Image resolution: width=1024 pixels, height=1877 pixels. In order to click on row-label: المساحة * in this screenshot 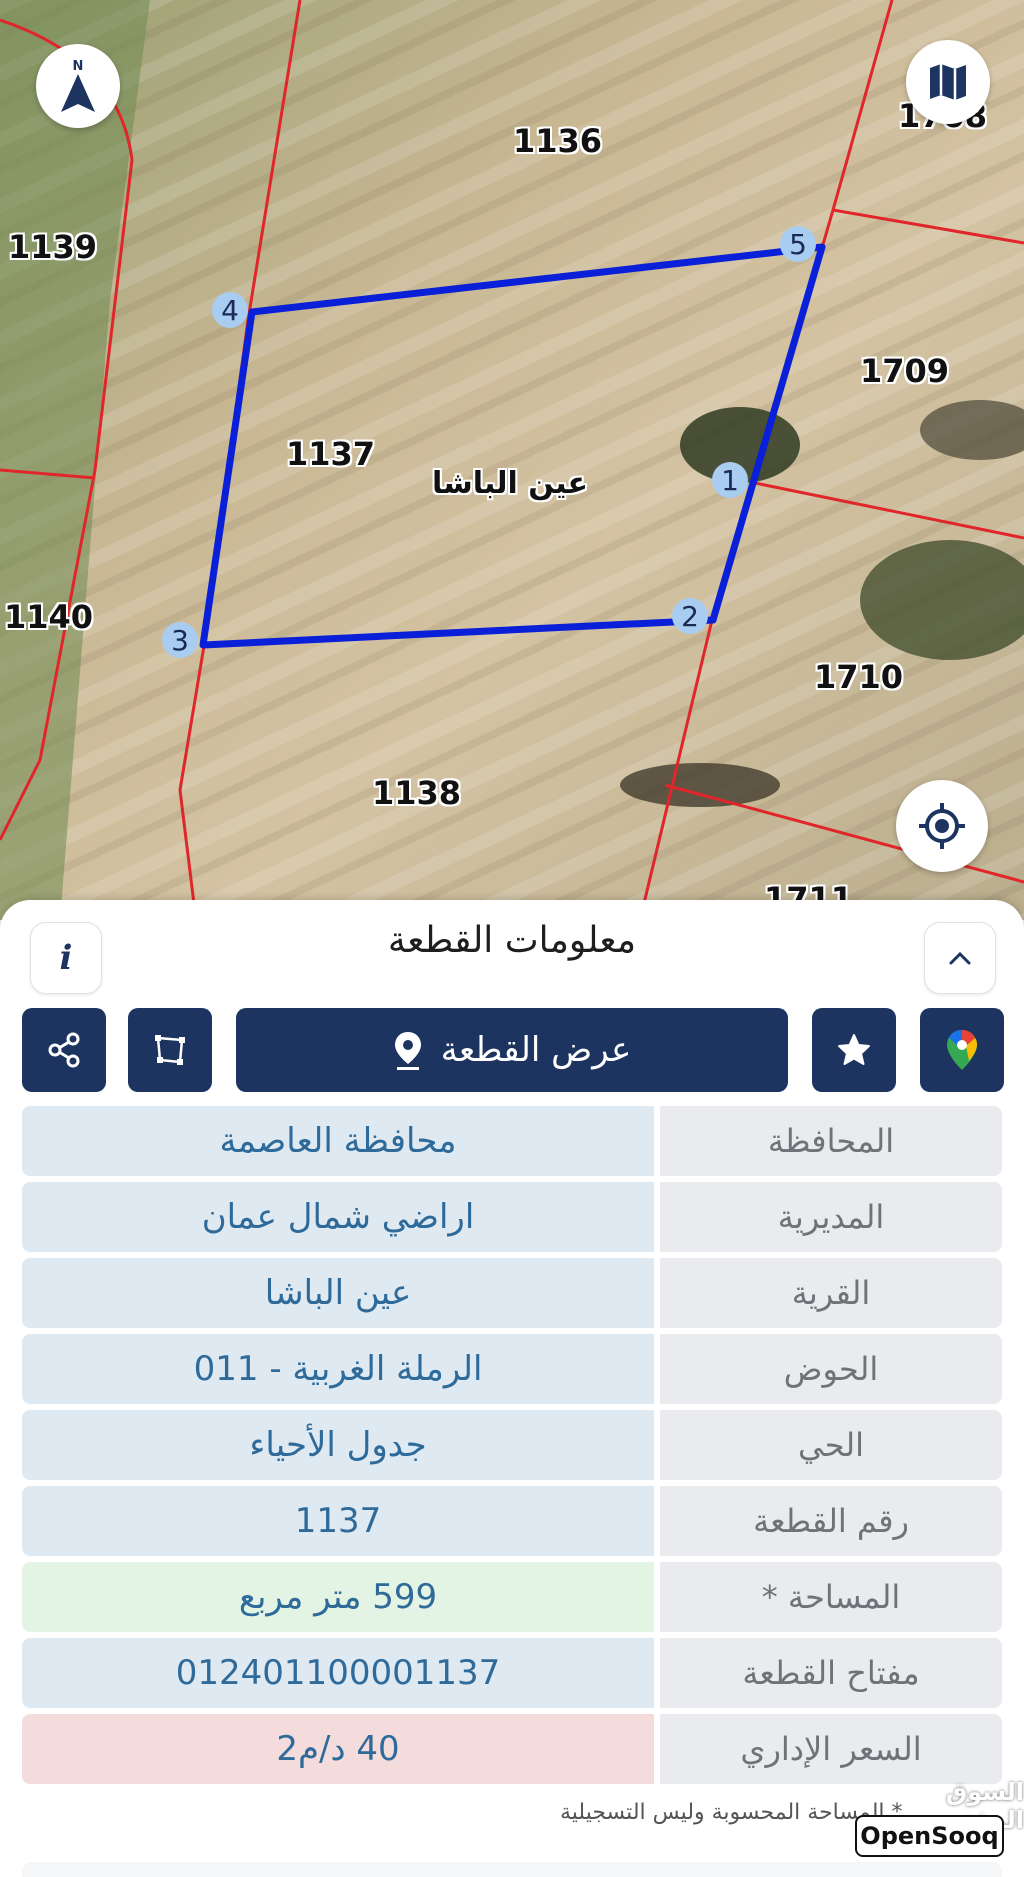, I will do `click(831, 1597)`.